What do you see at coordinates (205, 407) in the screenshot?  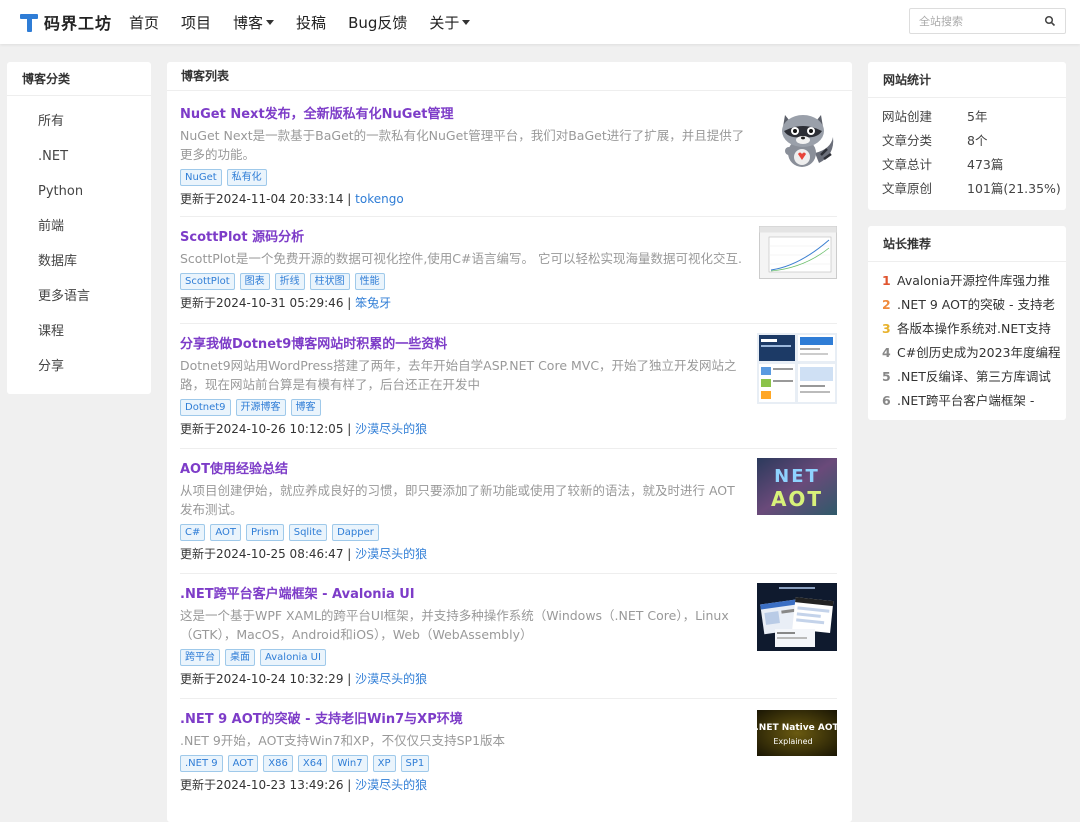 I see `tag: Dotnet9` at bounding box center [205, 407].